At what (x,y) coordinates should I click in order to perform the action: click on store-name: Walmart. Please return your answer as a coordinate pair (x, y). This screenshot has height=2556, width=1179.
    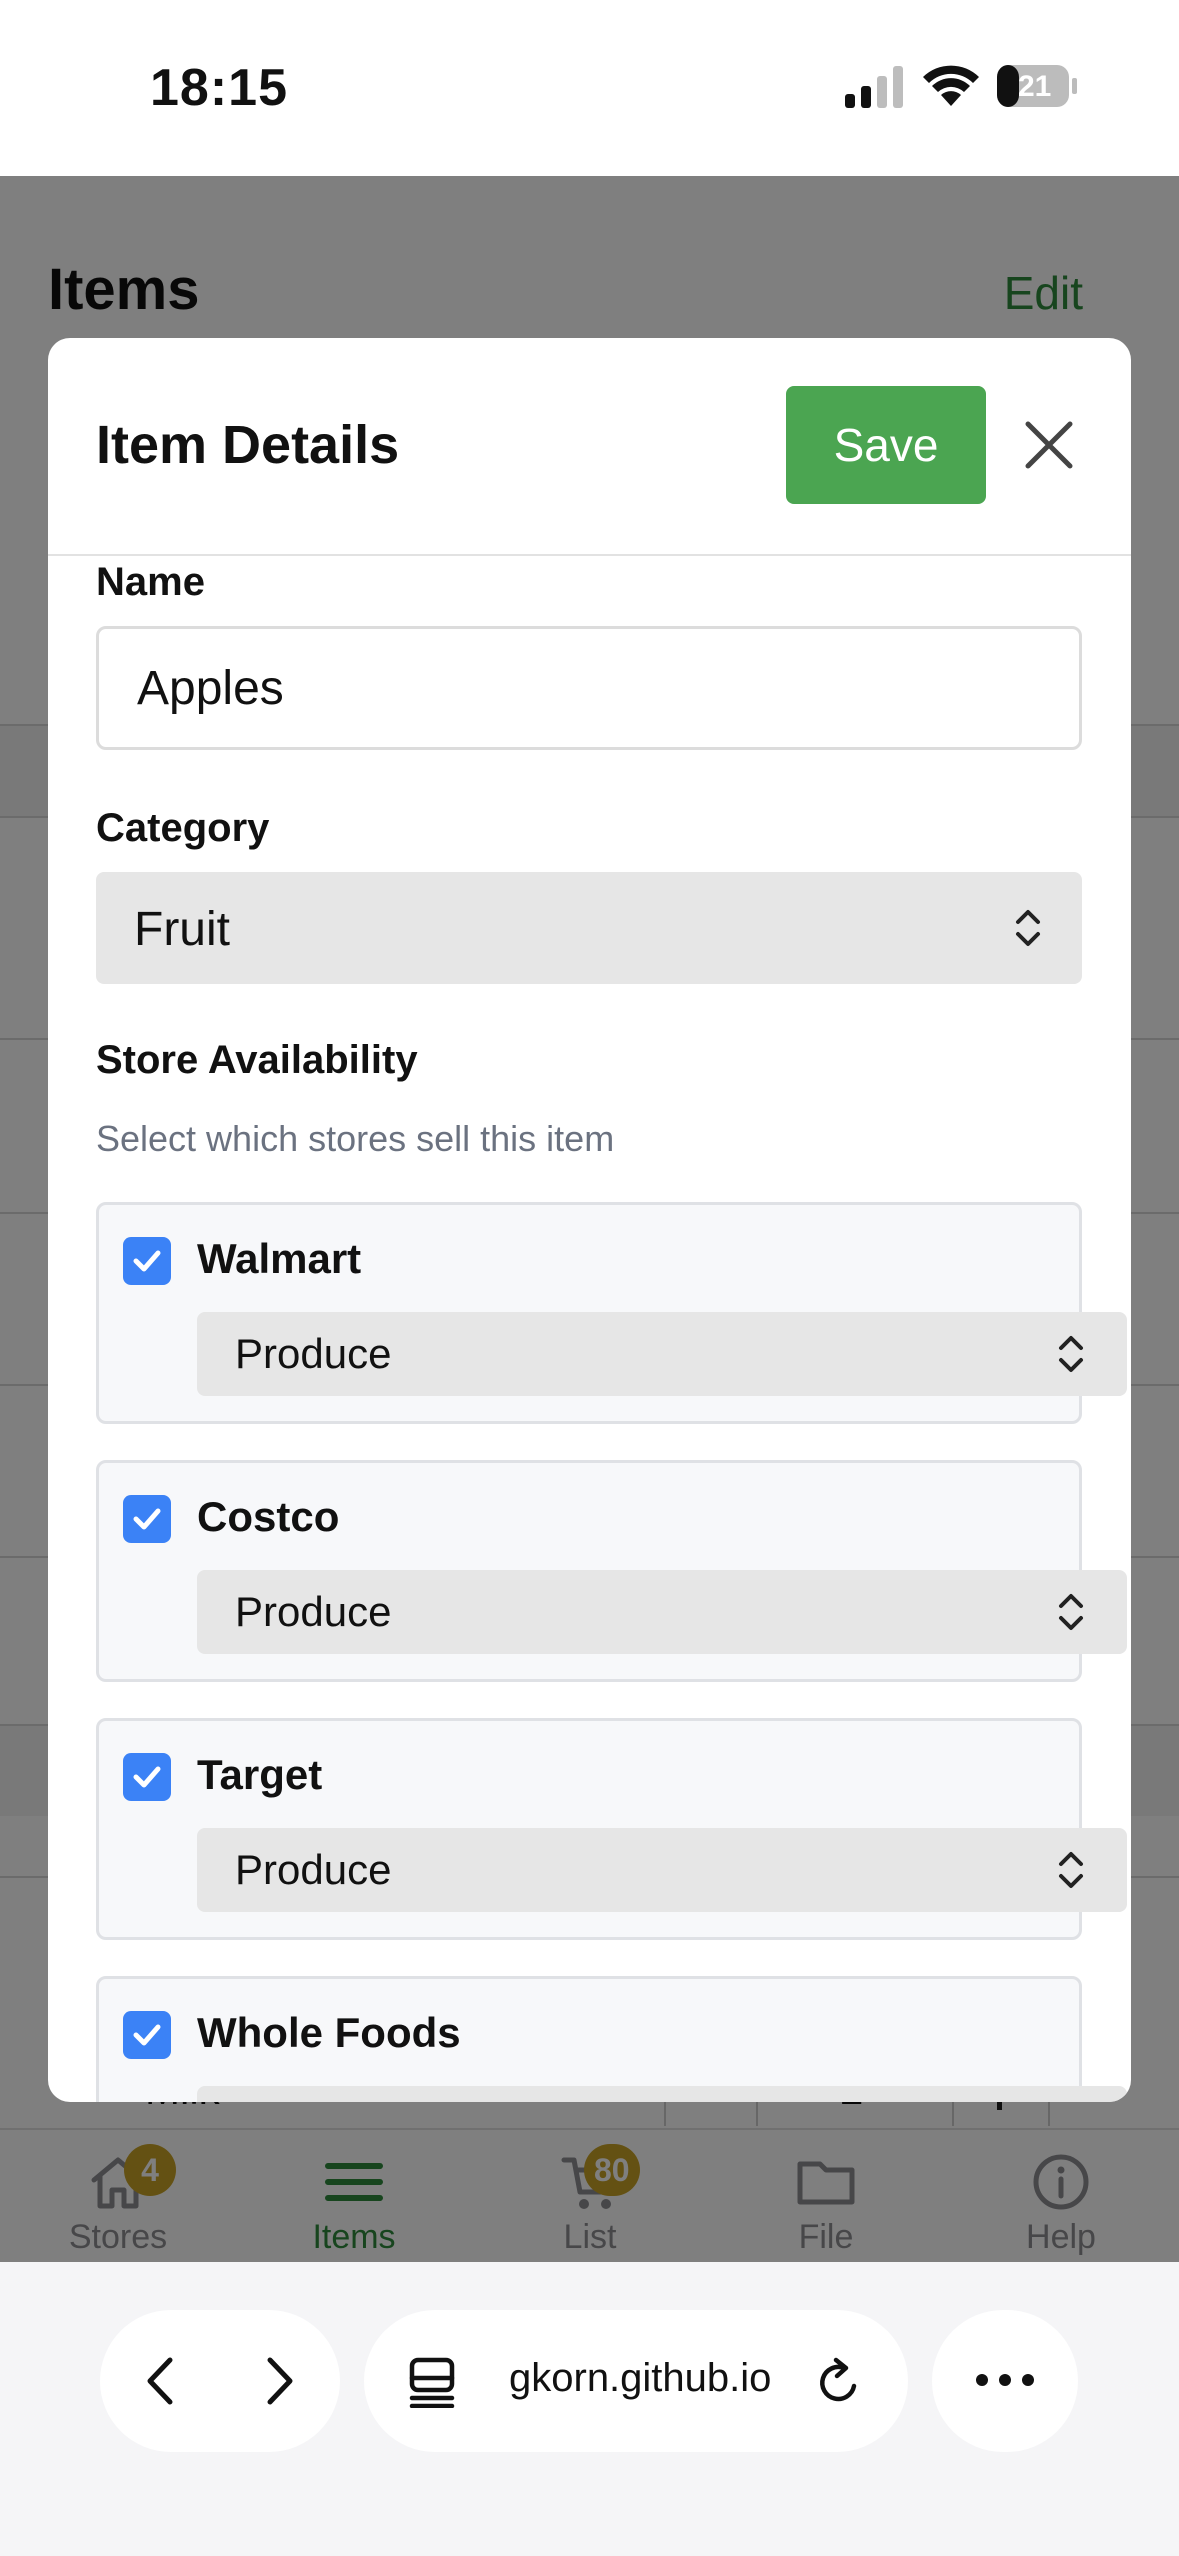
    Looking at the image, I should click on (279, 1258).